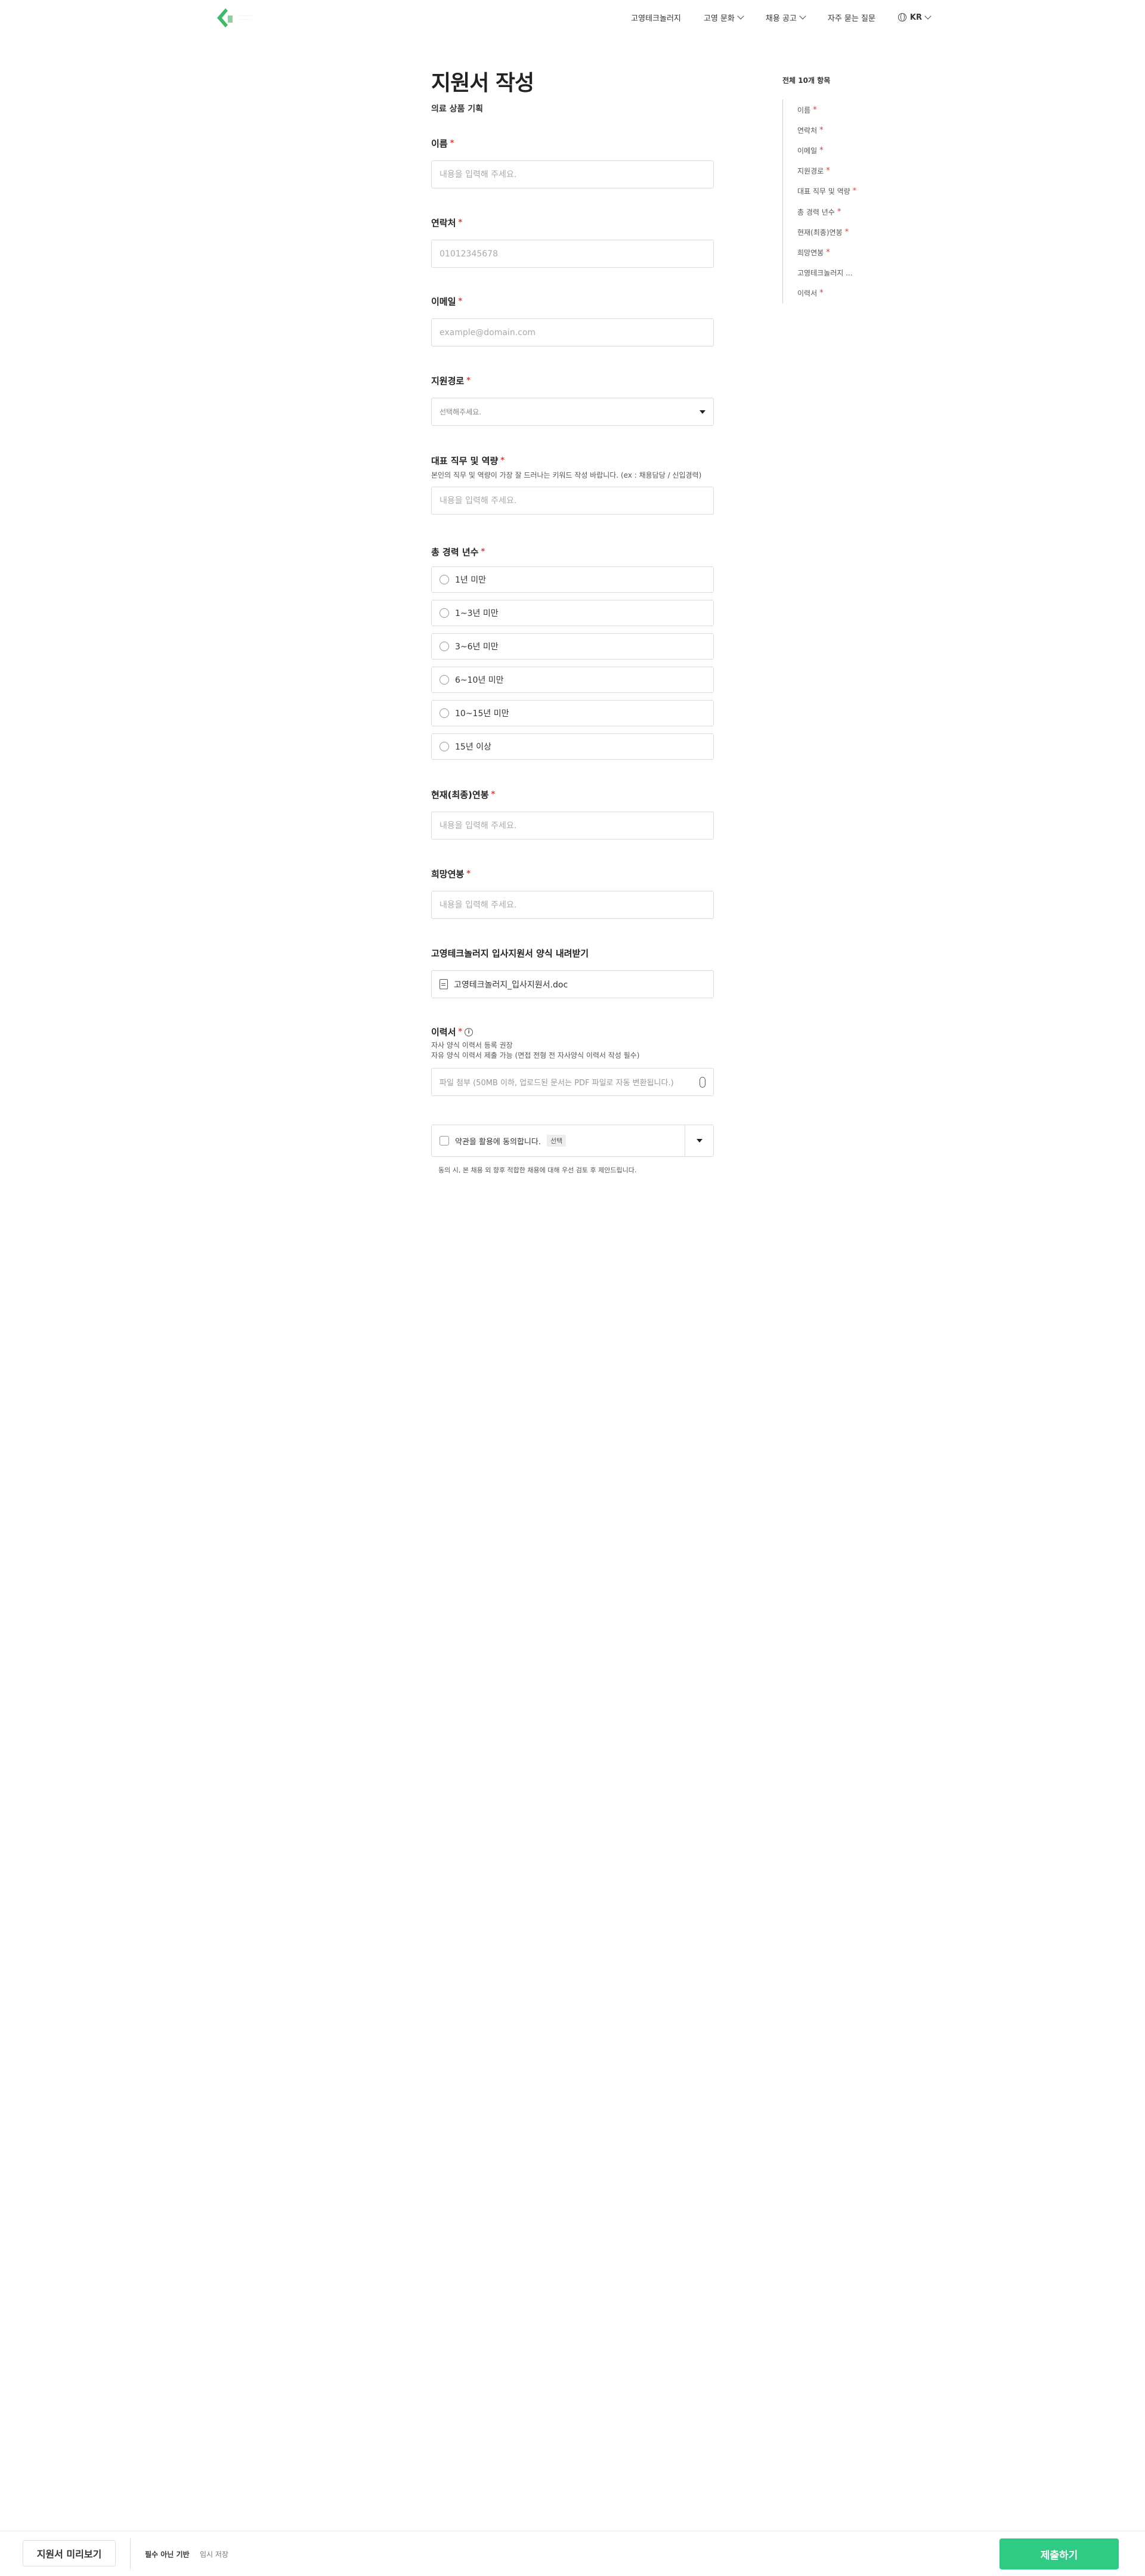  Describe the element at coordinates (902, 17) in the screenshot. I see `globe-icon` at that location.